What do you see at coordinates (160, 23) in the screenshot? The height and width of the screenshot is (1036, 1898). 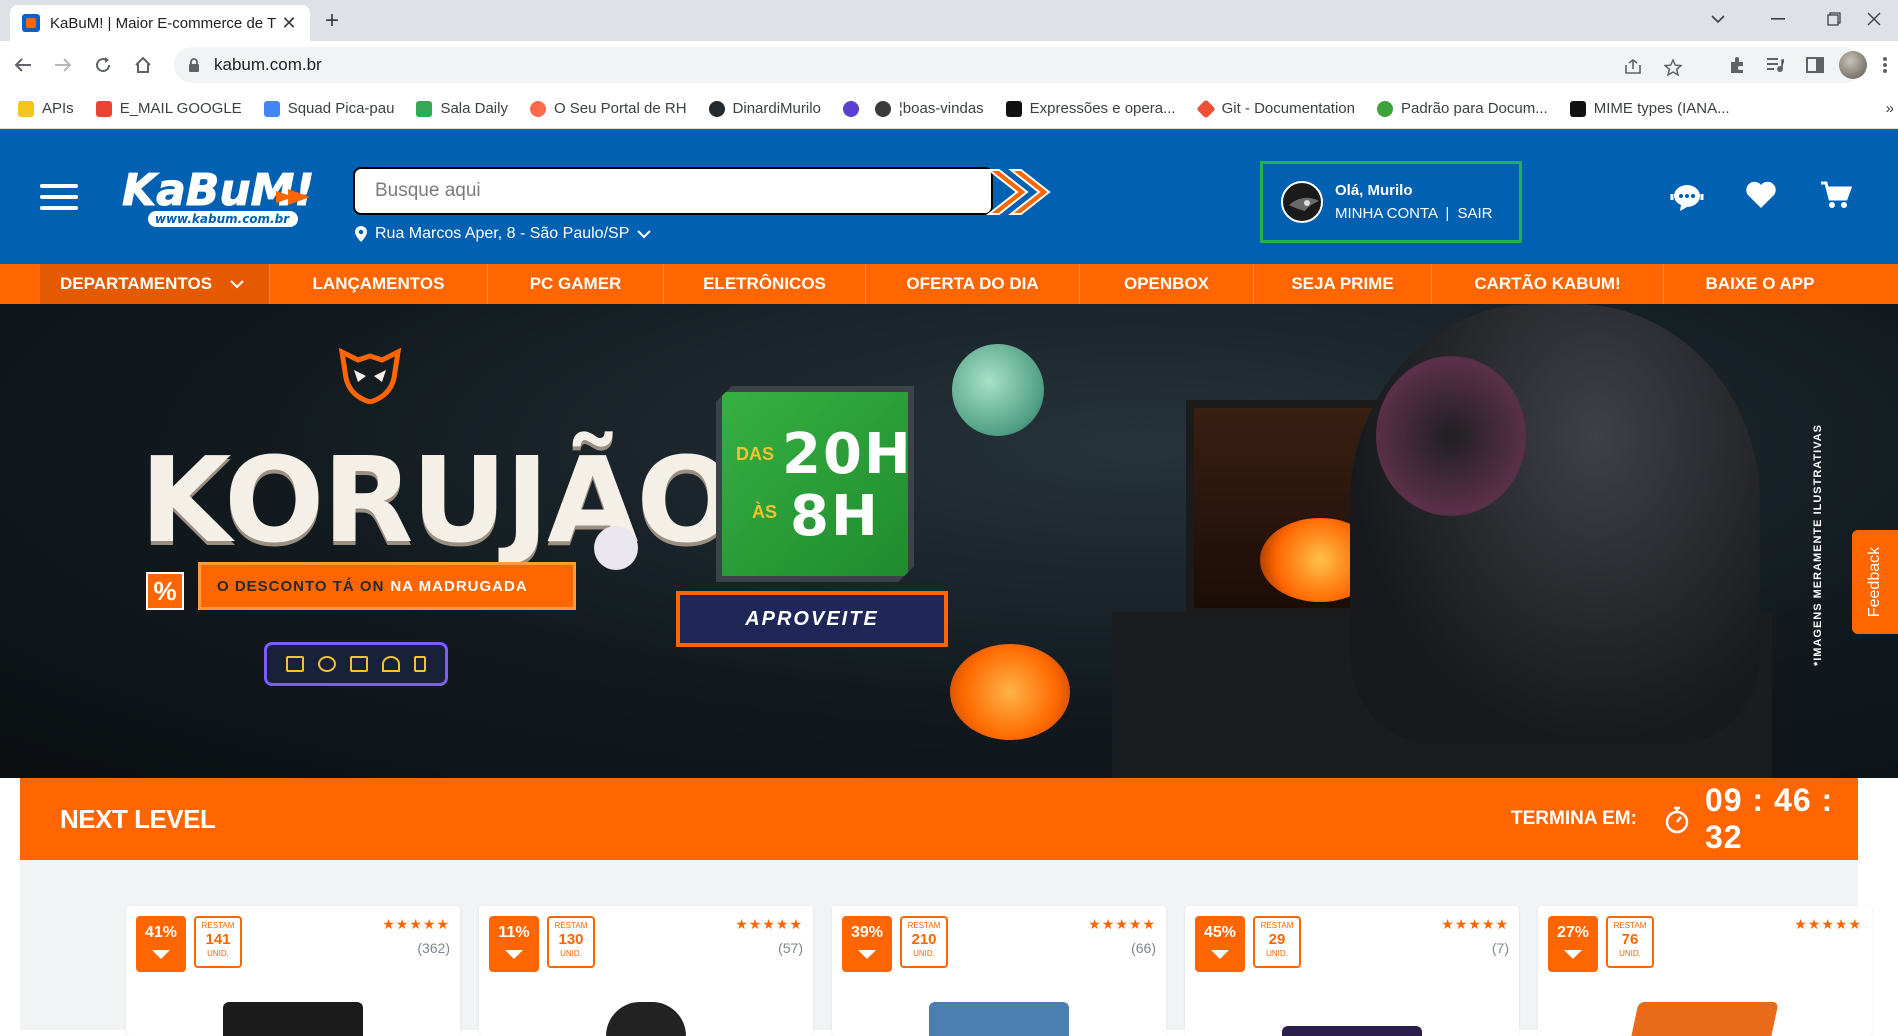 I see `browser-tab: KaBuM! | Maior E-commerce de T ✕` at bounding box center [160, 23].